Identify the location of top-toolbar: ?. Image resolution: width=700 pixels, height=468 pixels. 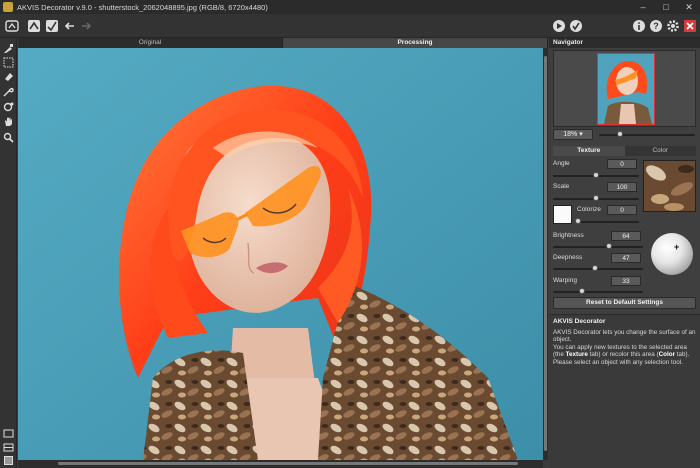
(350, 26).